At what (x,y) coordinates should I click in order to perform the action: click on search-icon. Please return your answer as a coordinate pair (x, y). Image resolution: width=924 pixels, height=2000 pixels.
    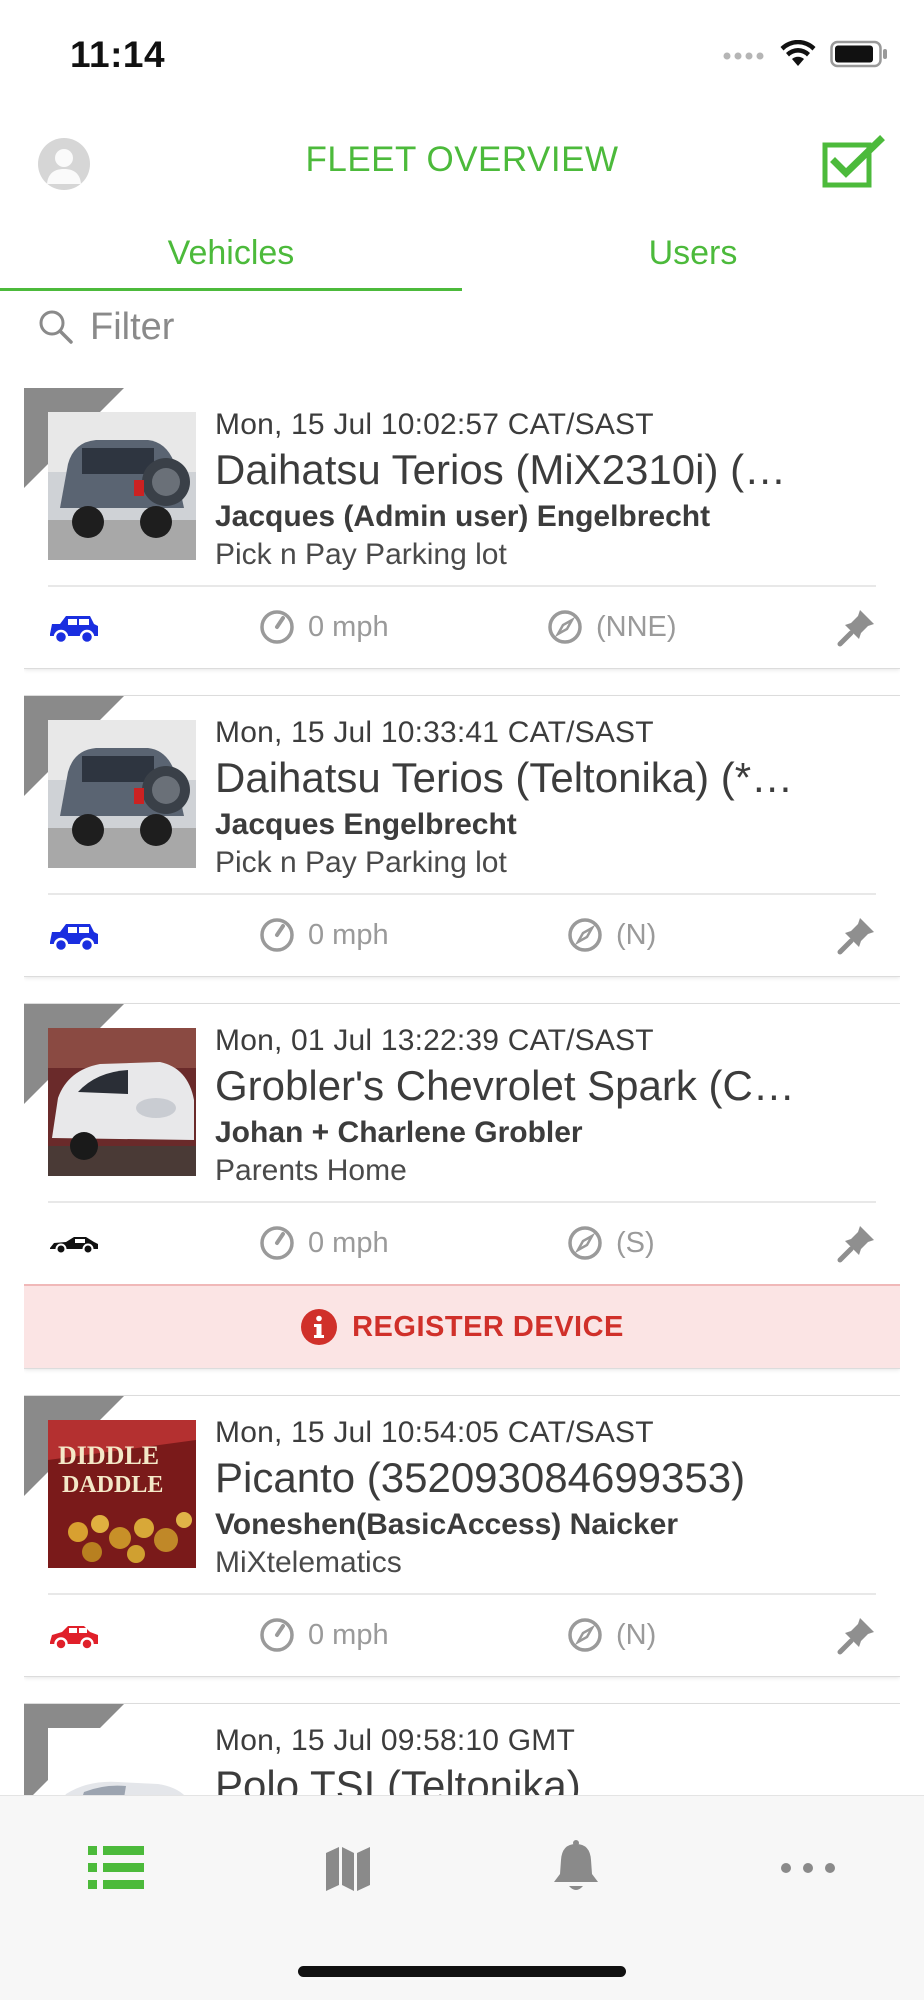
    Looking at the image, I should click on (56, 327).